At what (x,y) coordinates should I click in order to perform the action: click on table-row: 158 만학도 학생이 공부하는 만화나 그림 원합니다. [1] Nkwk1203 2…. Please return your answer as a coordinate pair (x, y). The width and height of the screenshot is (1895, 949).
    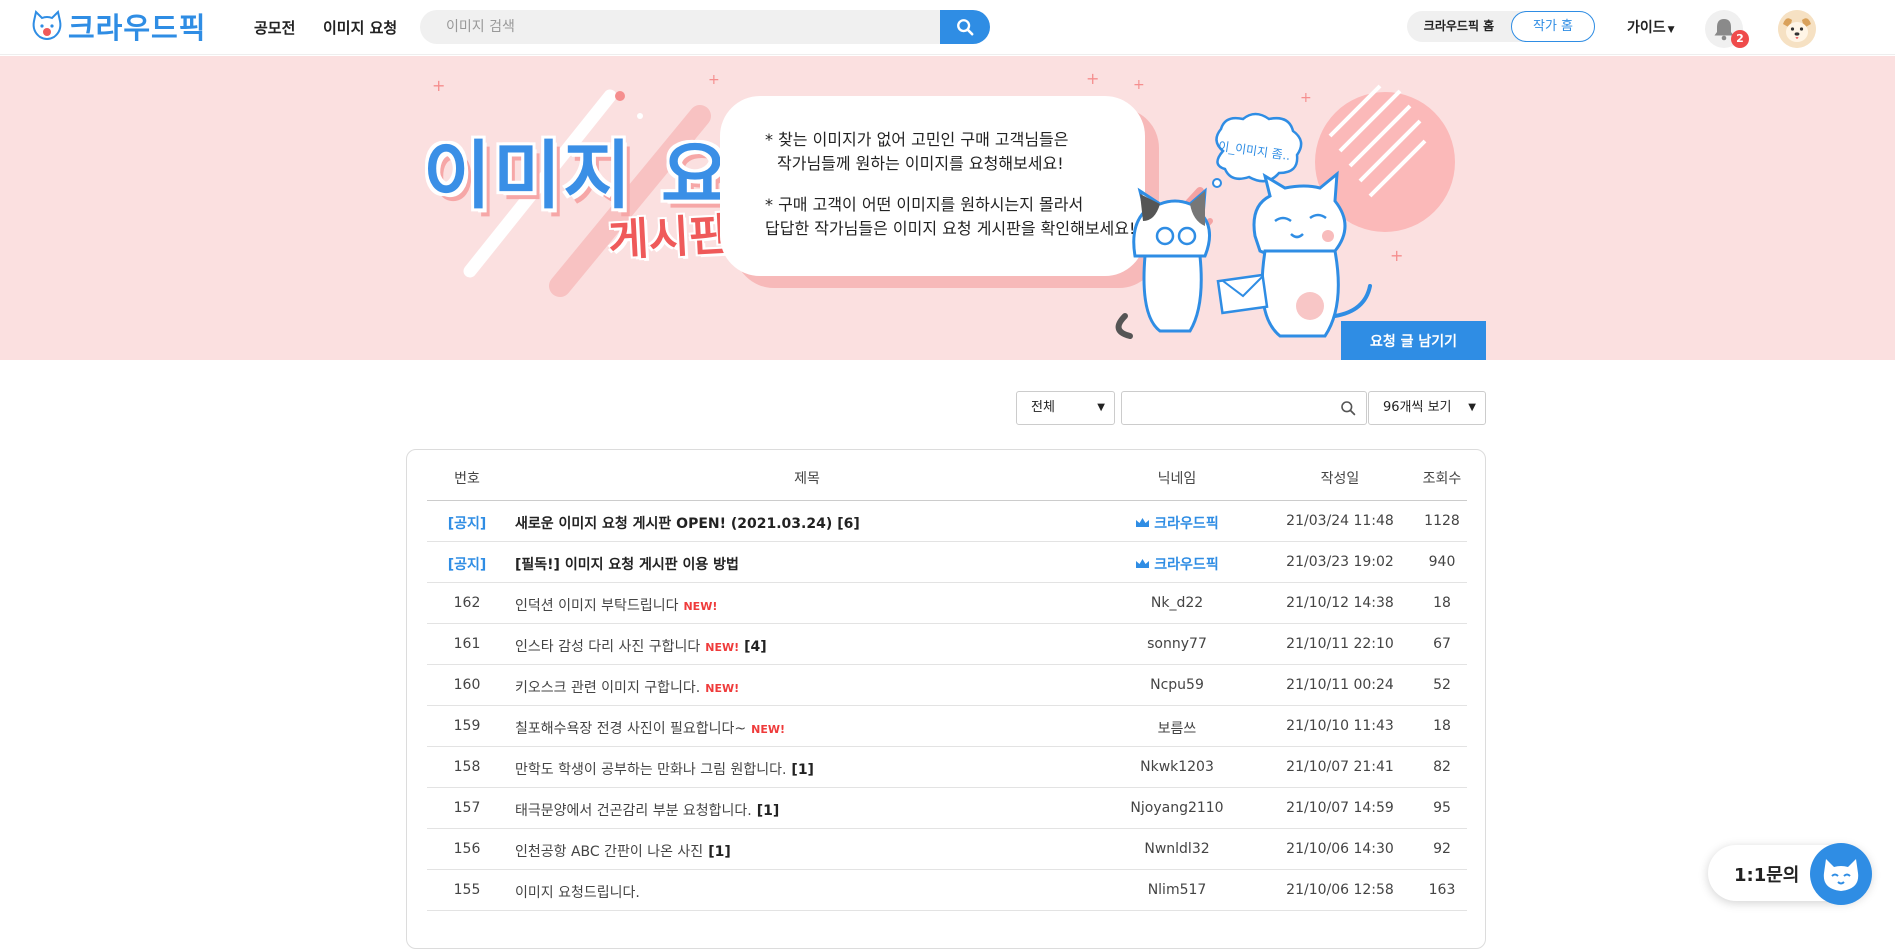
    Looking at the image, I should click on (947, 767).